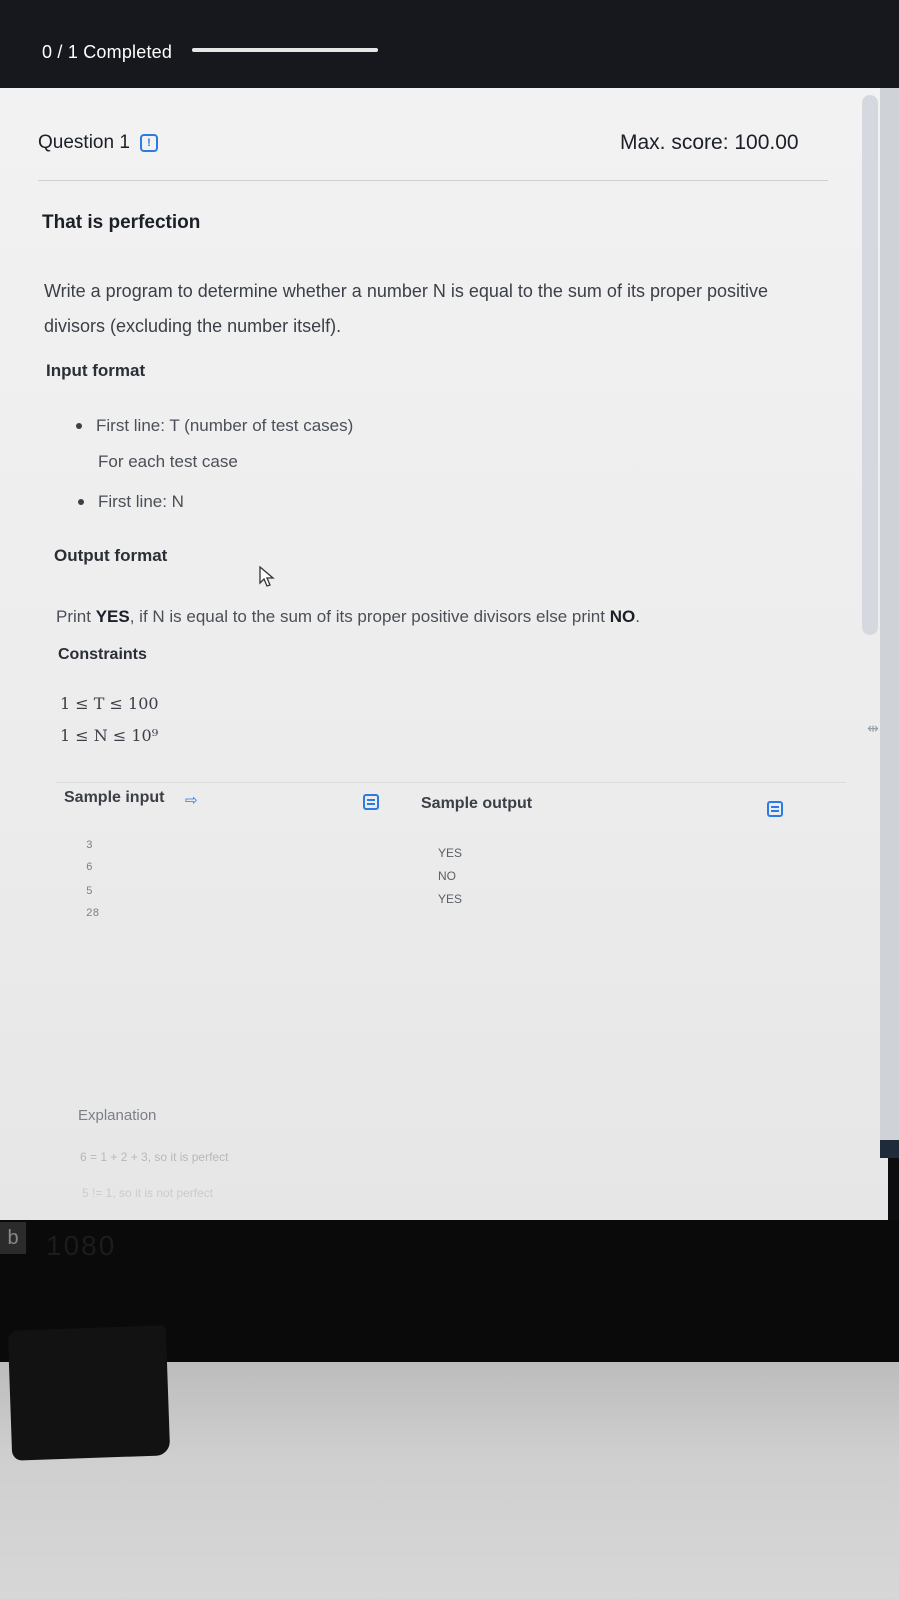 The width and height of the screenshot is (899, 1599). Describe the element at coordinates (109, 703) in the screenshot. I see `constraint-t: 1 ≤ T ≤ 100` at that location.